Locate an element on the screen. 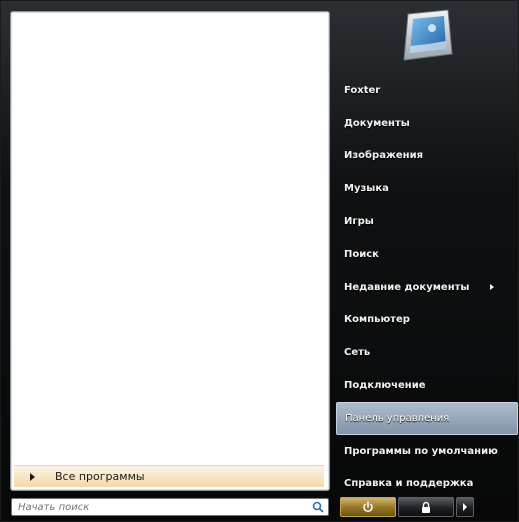  power-button is located at coordinates (368, 507).